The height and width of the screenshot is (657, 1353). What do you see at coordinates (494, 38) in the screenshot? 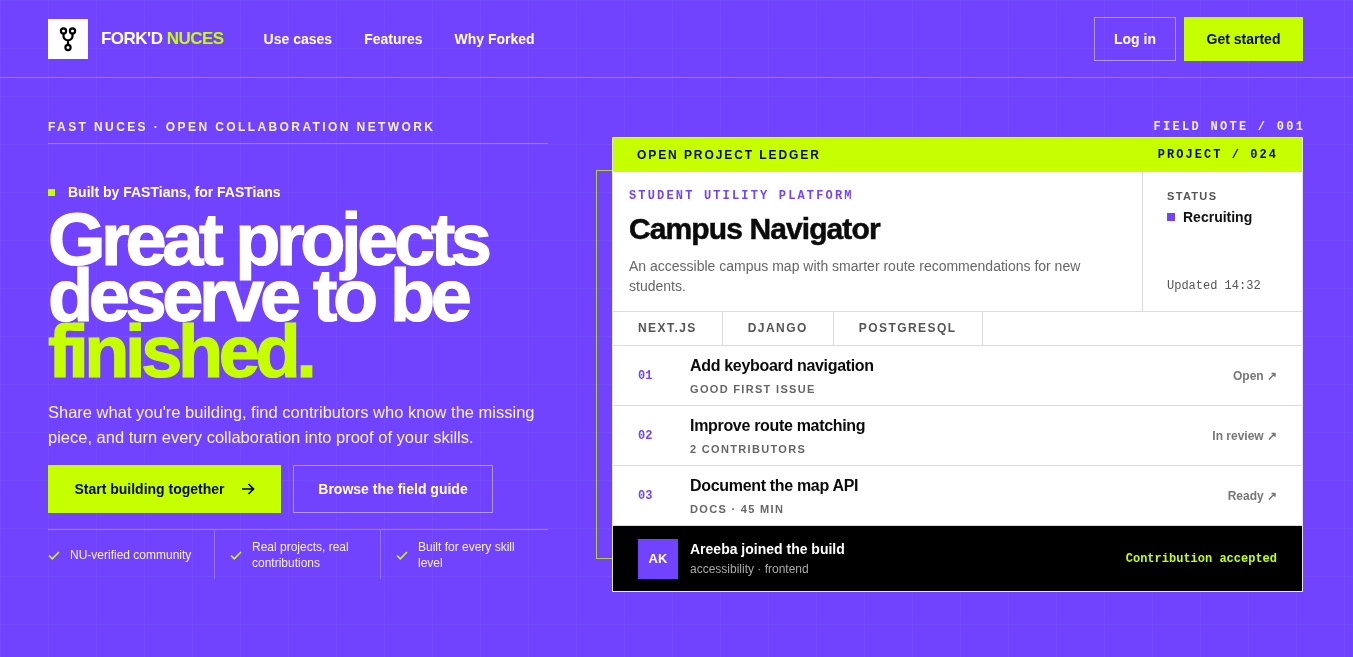
I see `nav-link: Why Forked` at bounding box center [494, 38].